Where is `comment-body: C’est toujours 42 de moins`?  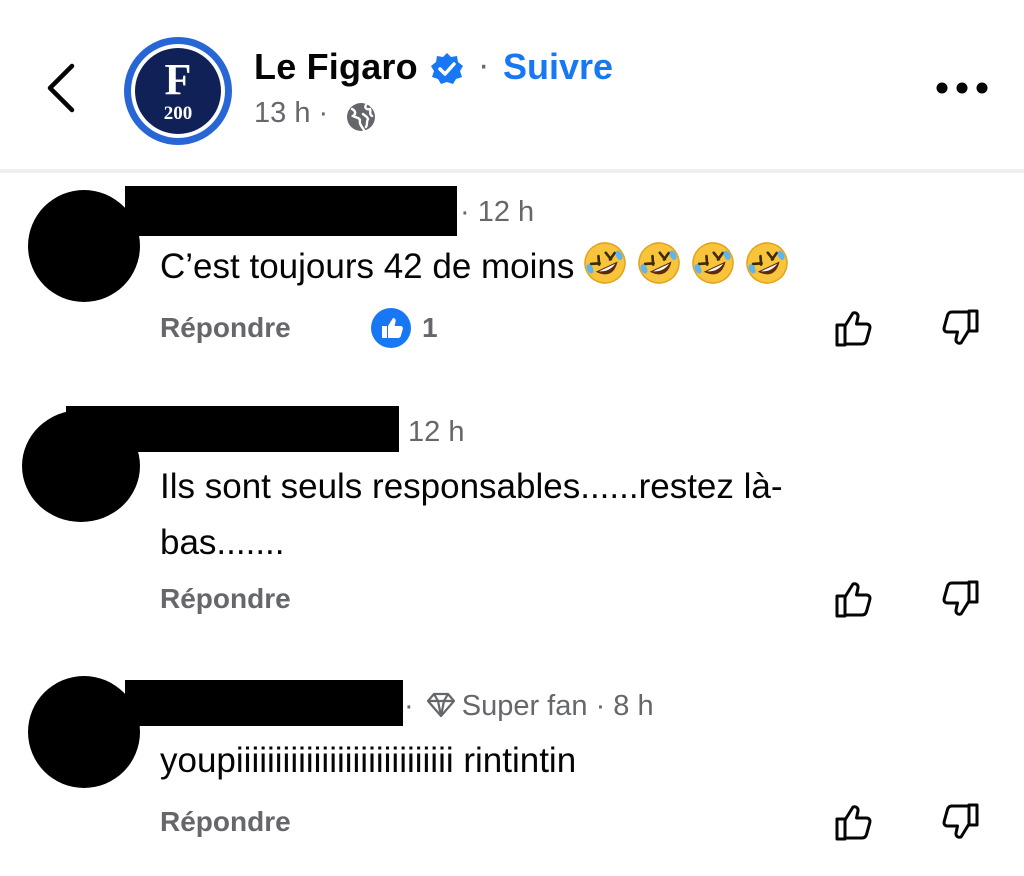
comment-body: C’est toujours 42 de moins is located at coordinates (367, 266).